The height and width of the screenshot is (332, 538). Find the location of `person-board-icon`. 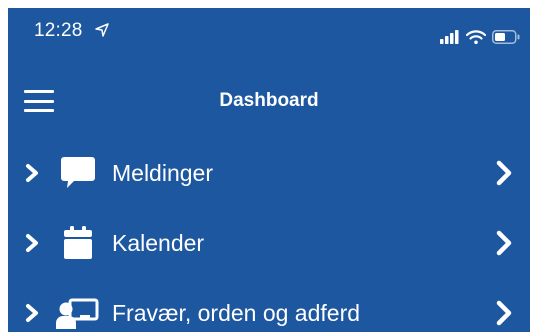

person-board-icon is located at coordinates (78, 312).